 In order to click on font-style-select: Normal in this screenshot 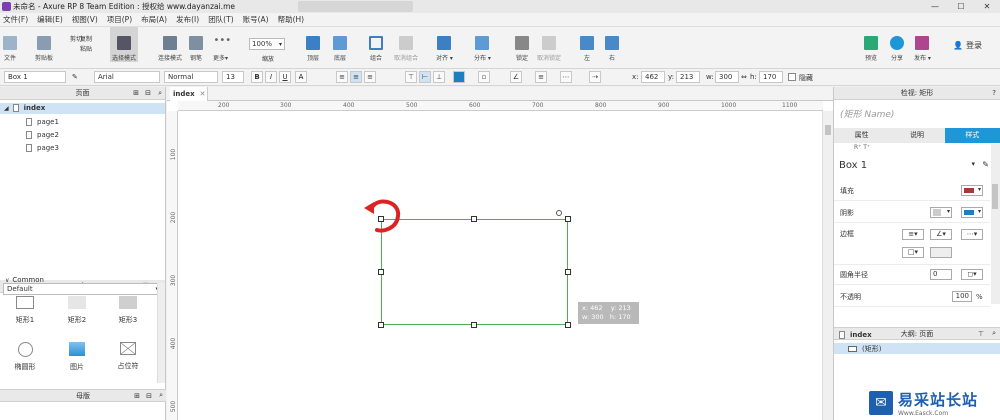, I will do `click(191, 77)`.